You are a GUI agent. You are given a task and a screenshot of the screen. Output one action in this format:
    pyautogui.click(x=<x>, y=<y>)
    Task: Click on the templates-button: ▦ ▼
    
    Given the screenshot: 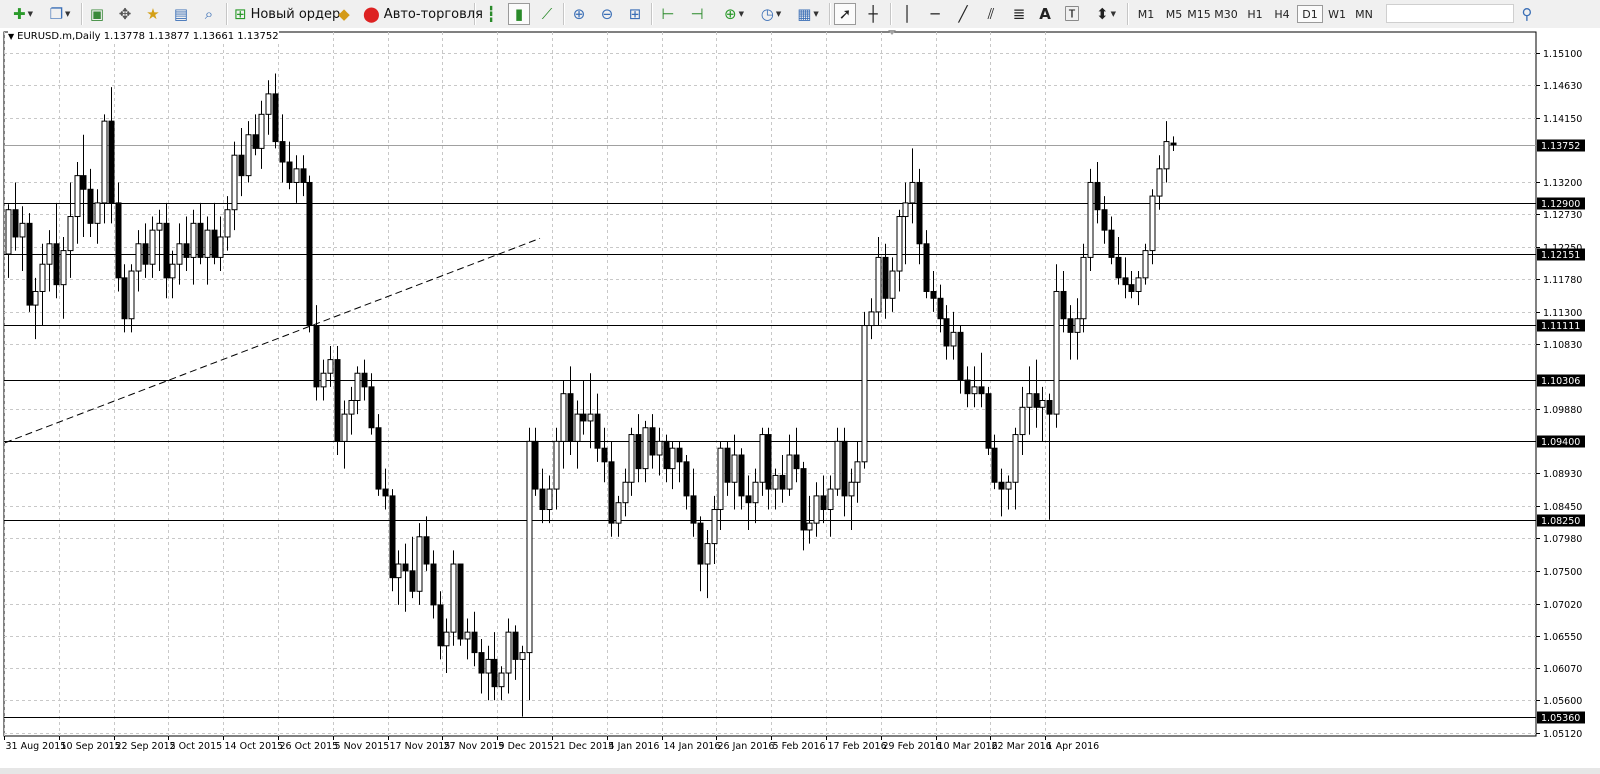 What is the action you would take?
    pyautogui.click(x=808, y=14)
    